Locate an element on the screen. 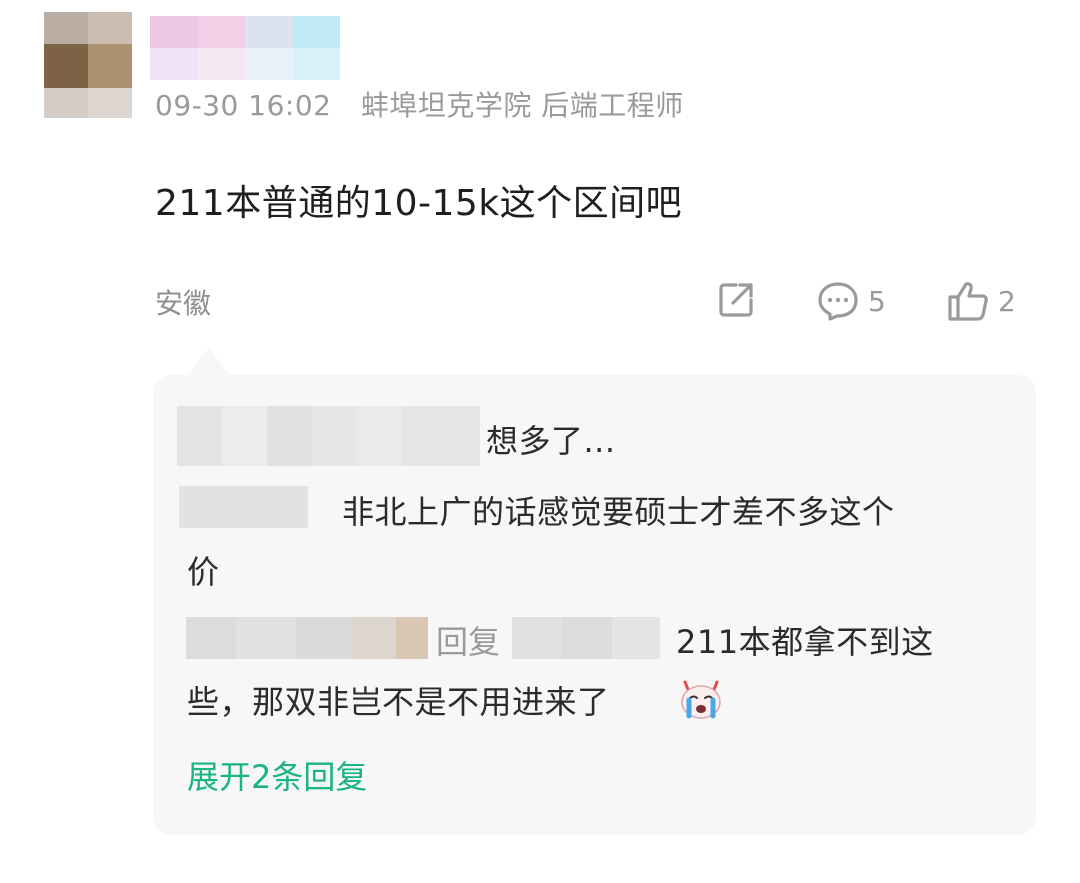 This screenshot has width=1080, height=883. crying-emoji-icon is located at coordinates (701, 700).